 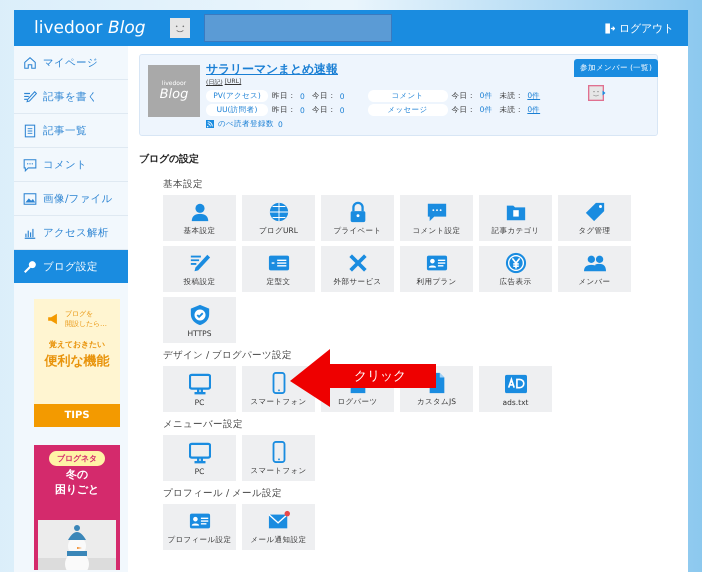 What do you see at coordinates (77, 415) in the screenshot?
I see `banner-footer: TIPS` at bounding box center [77, 415].